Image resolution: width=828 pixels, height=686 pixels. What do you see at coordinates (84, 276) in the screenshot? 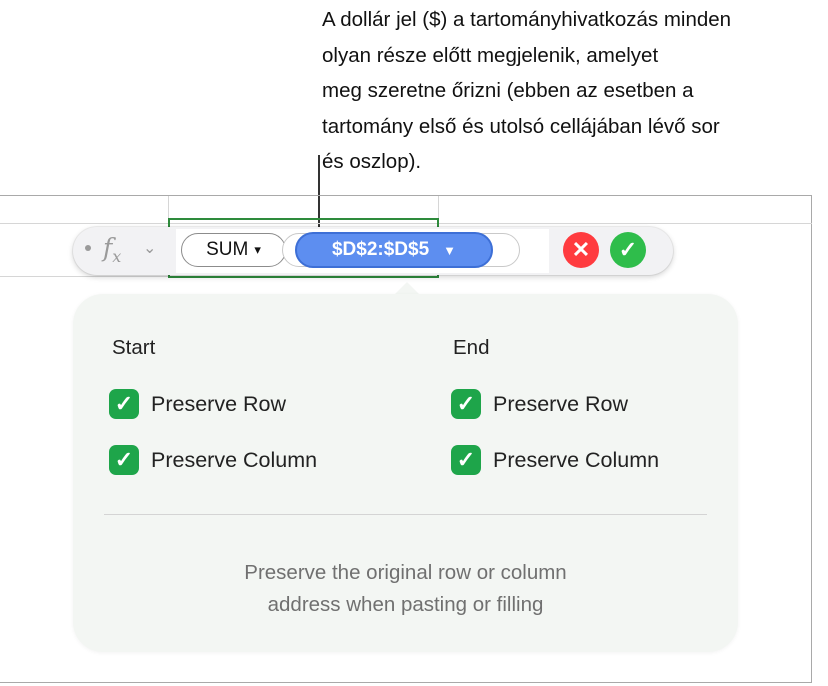
I see `grid-line` at bounding box center [84, 276].